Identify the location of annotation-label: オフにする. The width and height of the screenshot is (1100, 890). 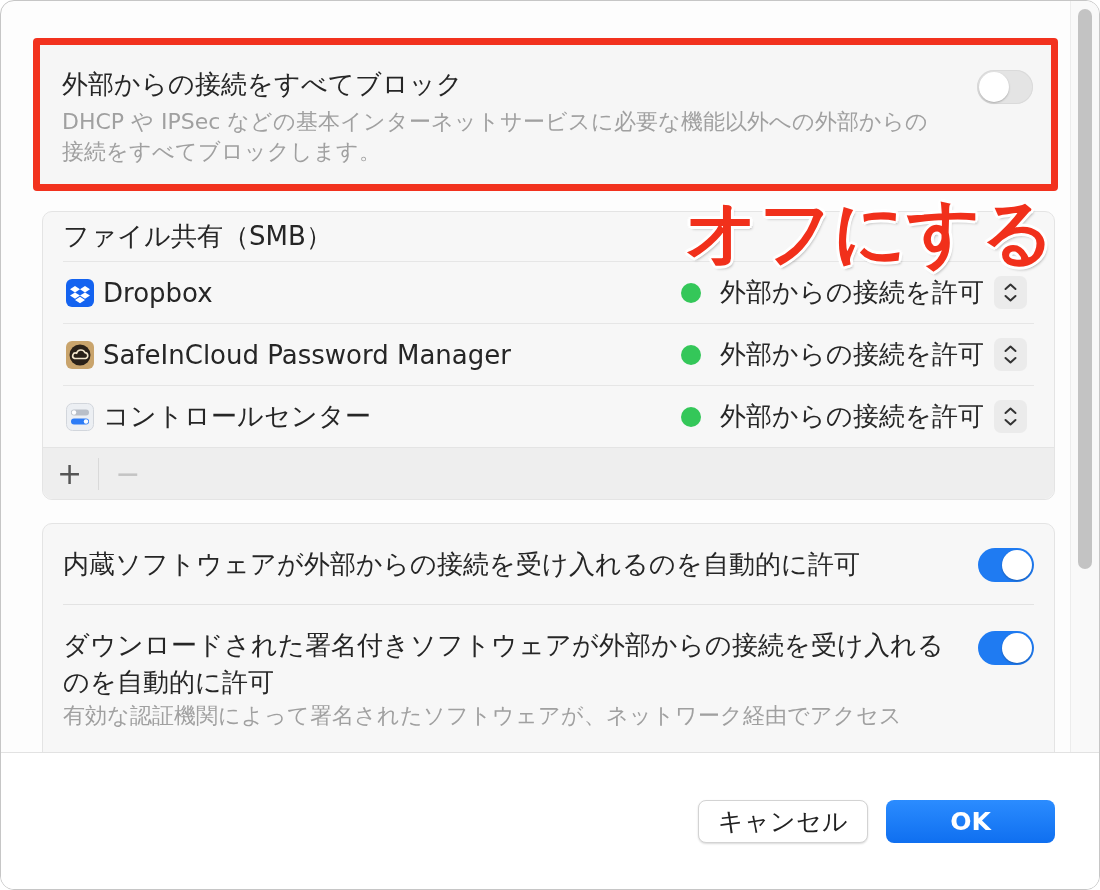
(870, 230).